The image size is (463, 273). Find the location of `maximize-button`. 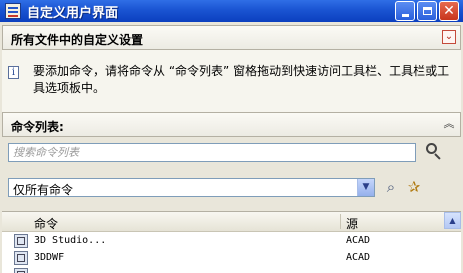

maximize-button is located at coordinates (427, 11).